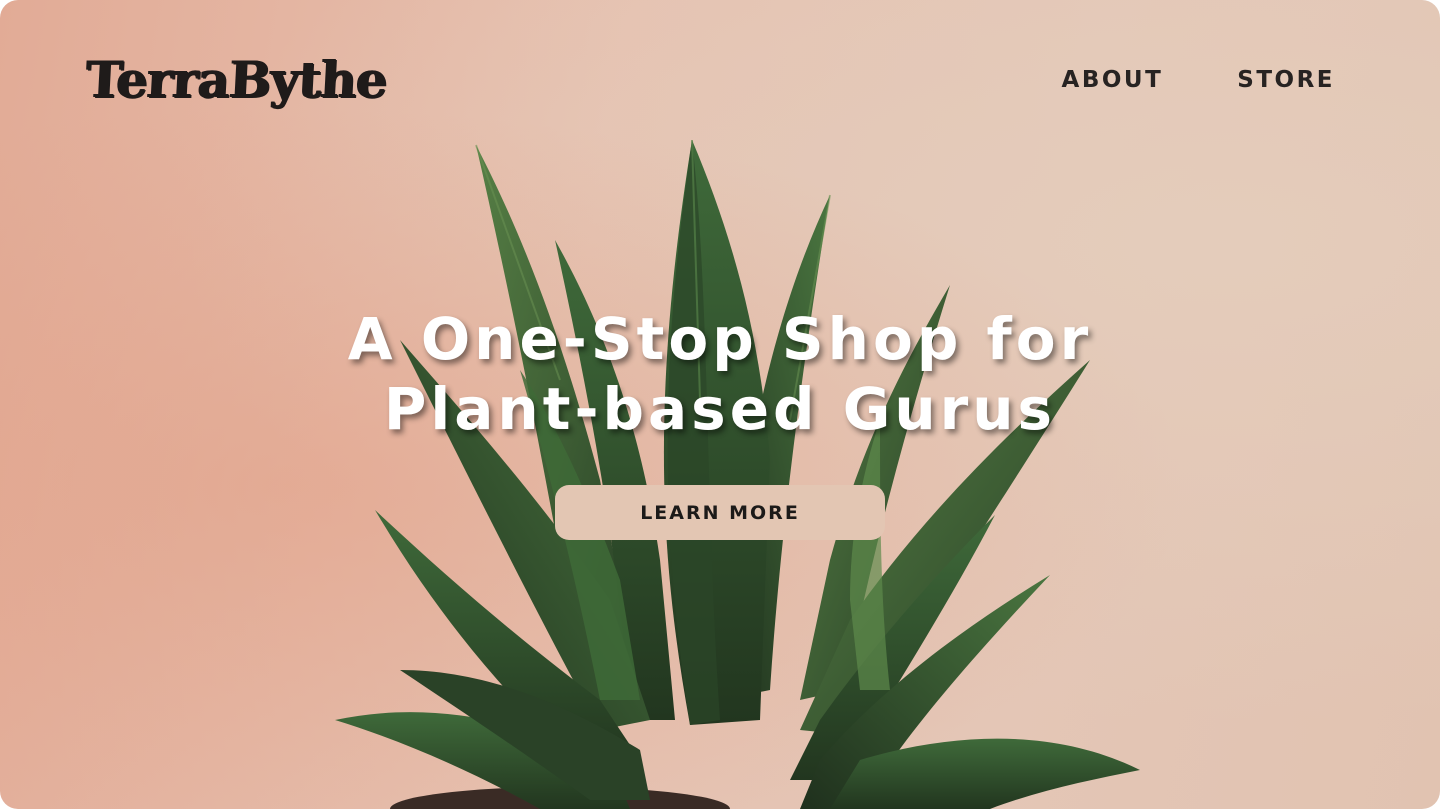 The width and height of the screenshot is (1440, 809). What do you see at coordinates (1286, 80) in the screenshot?
I see `nav-store-link: STORE` at bounding box center [1286, 80].